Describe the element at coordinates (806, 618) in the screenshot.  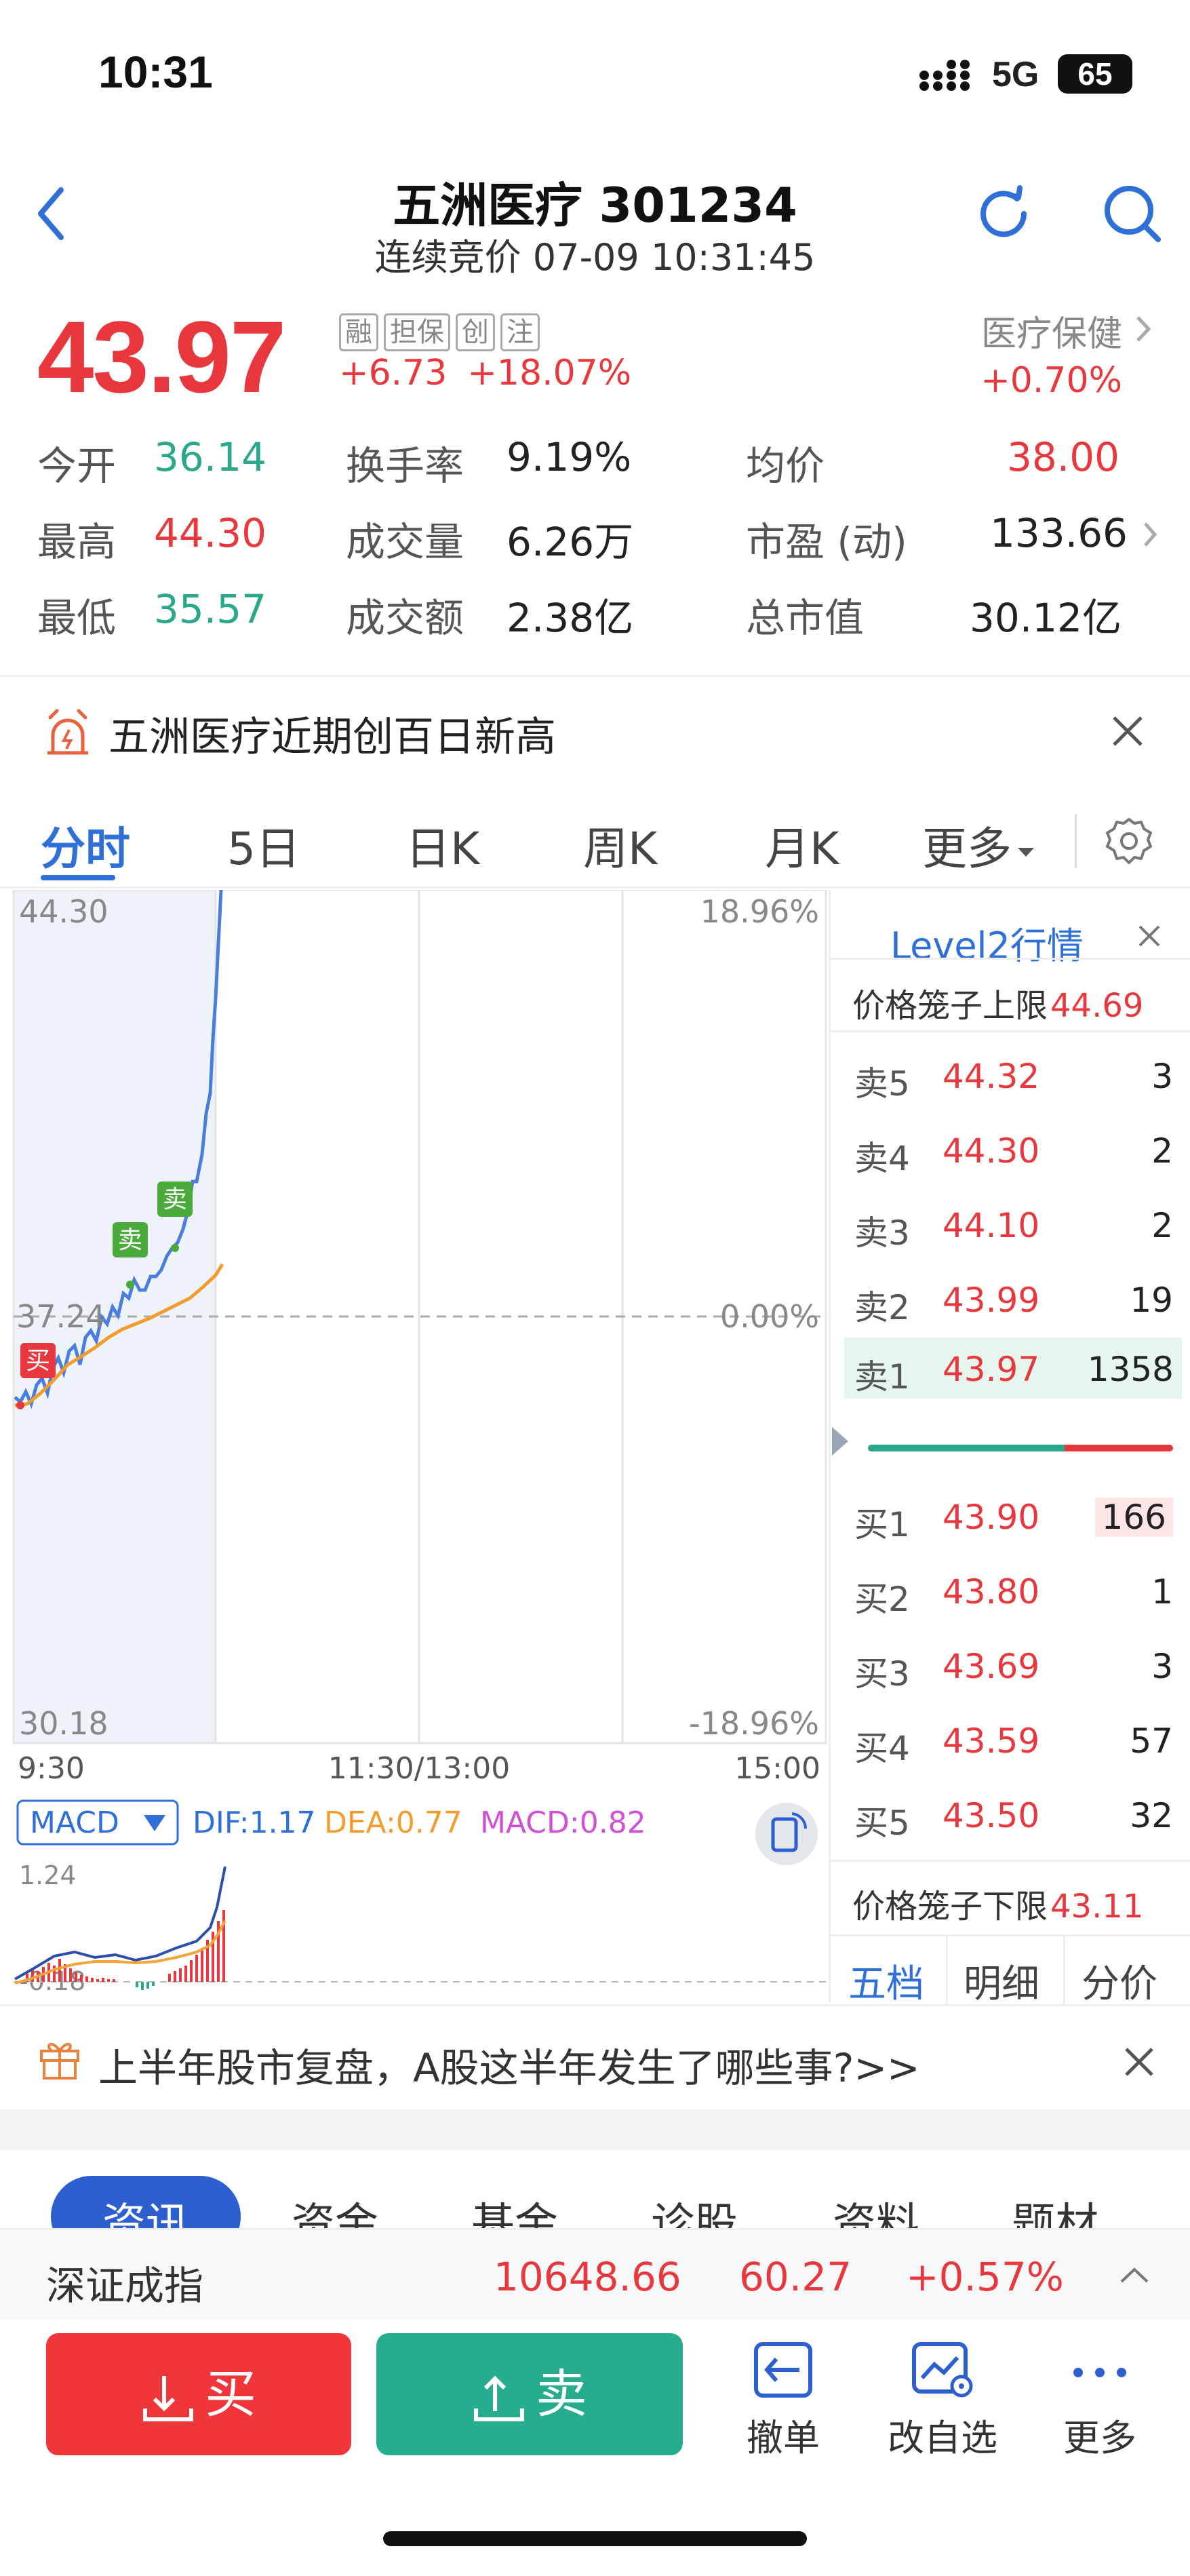
I see `market-cap-label: 总市值` at that location.